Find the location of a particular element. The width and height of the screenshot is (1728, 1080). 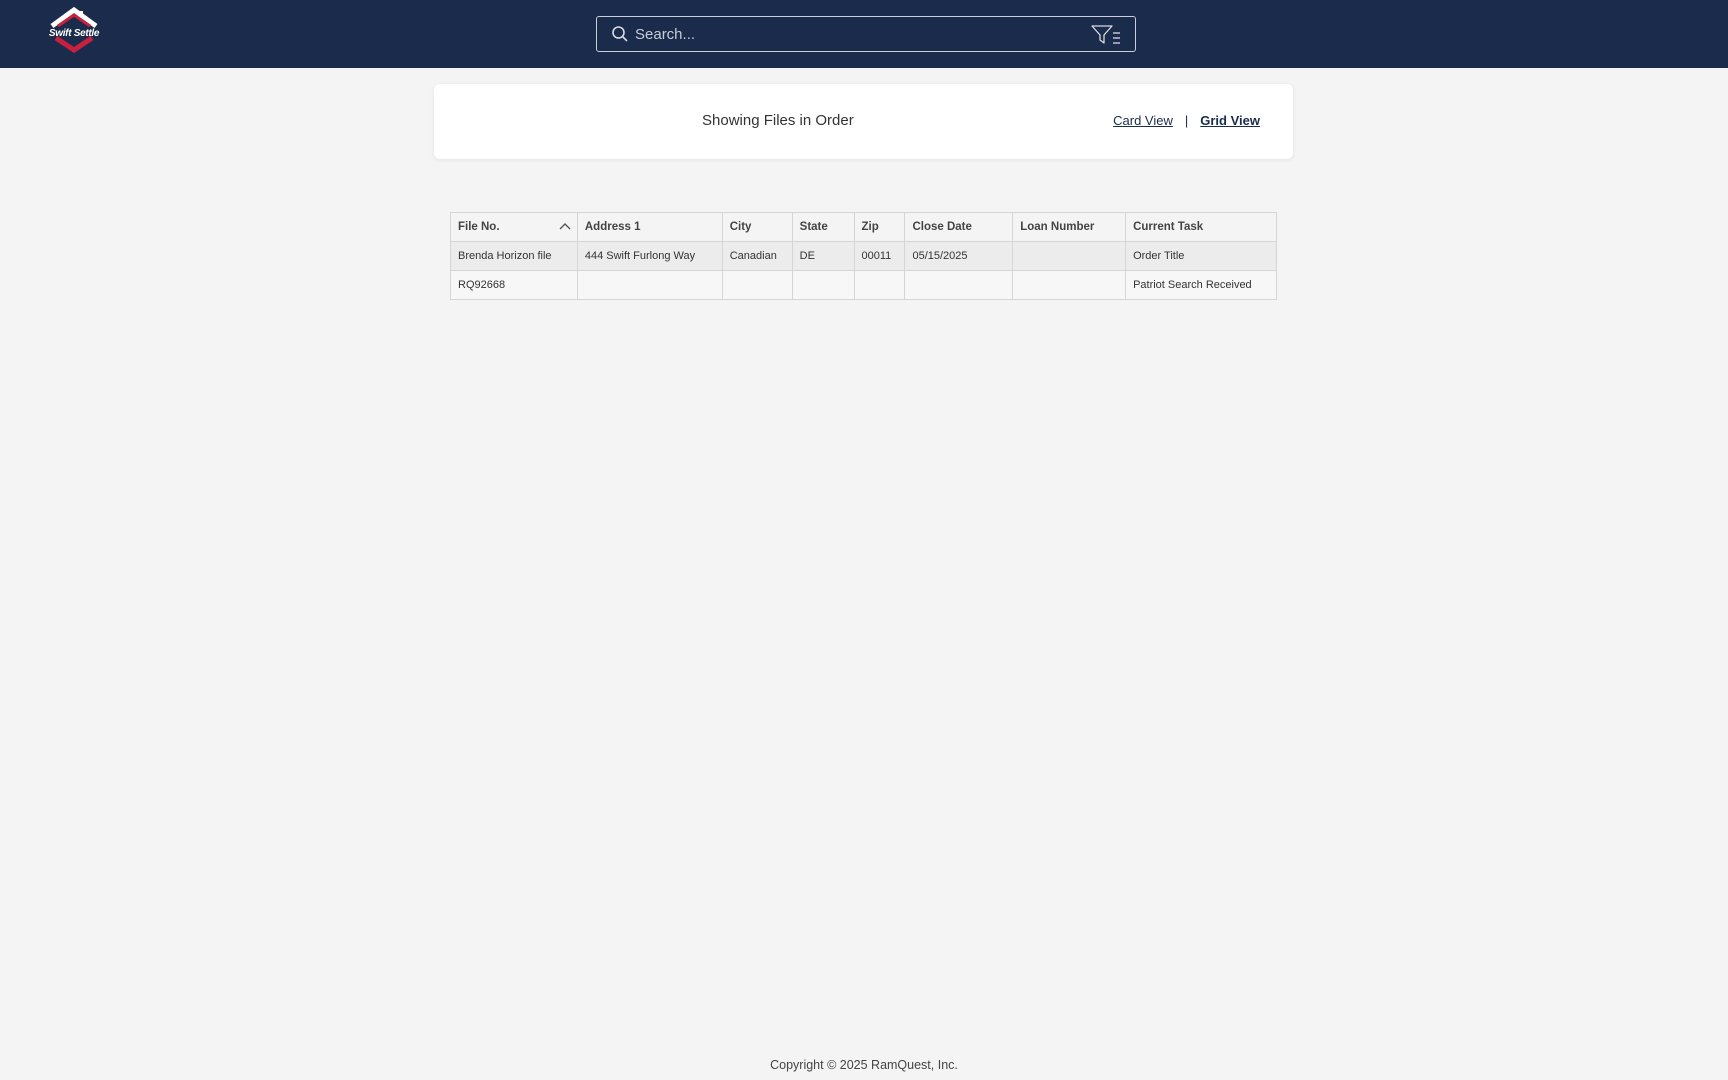

table-row: RQ92668 Patriot Search Received is located at coordinates (863, 285).